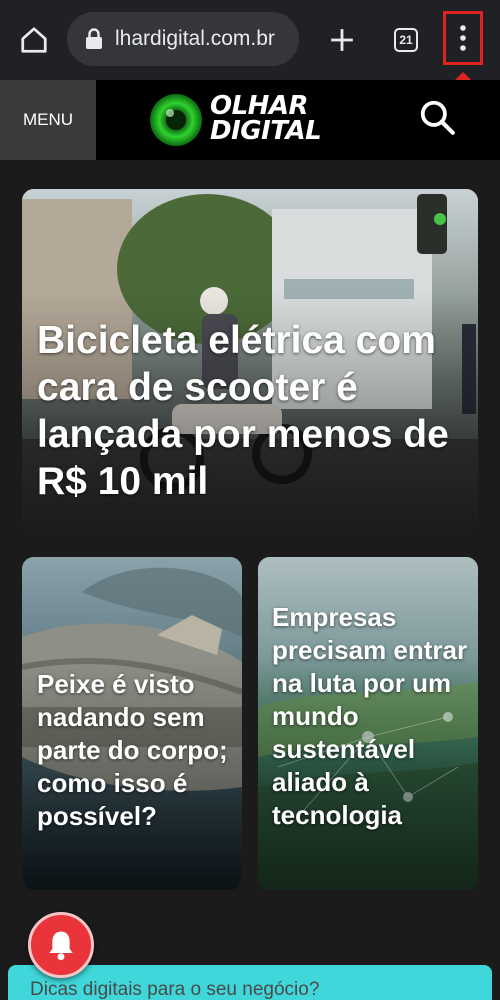 The width and height of the screenshot is (500, 1000). I want to click on bell-icon, so click(61, 946).